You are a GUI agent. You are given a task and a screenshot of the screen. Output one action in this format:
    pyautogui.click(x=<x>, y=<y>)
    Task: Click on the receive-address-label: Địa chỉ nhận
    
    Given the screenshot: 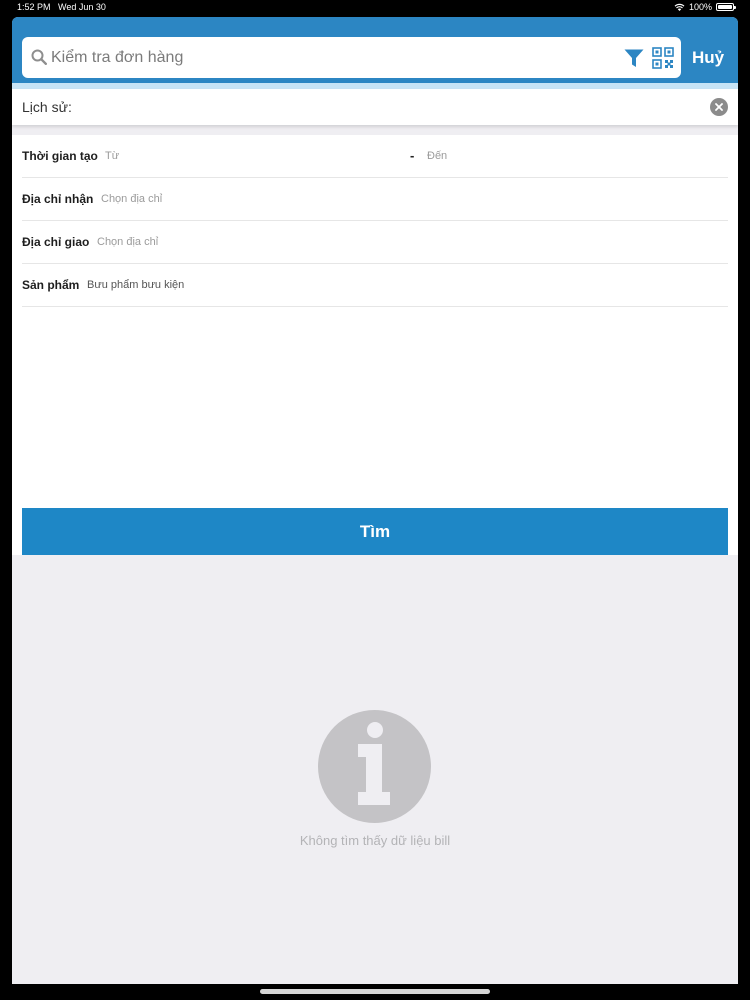 What is the action you would take?
    pyautogui.click(x=58, y=199)
    